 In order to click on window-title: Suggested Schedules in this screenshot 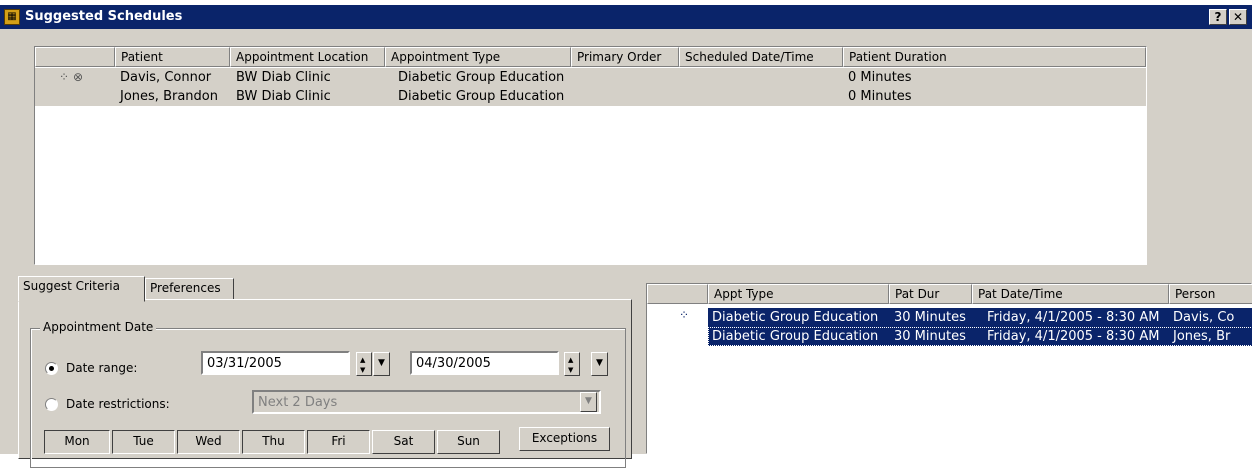, I will do `click(104, 16)`.